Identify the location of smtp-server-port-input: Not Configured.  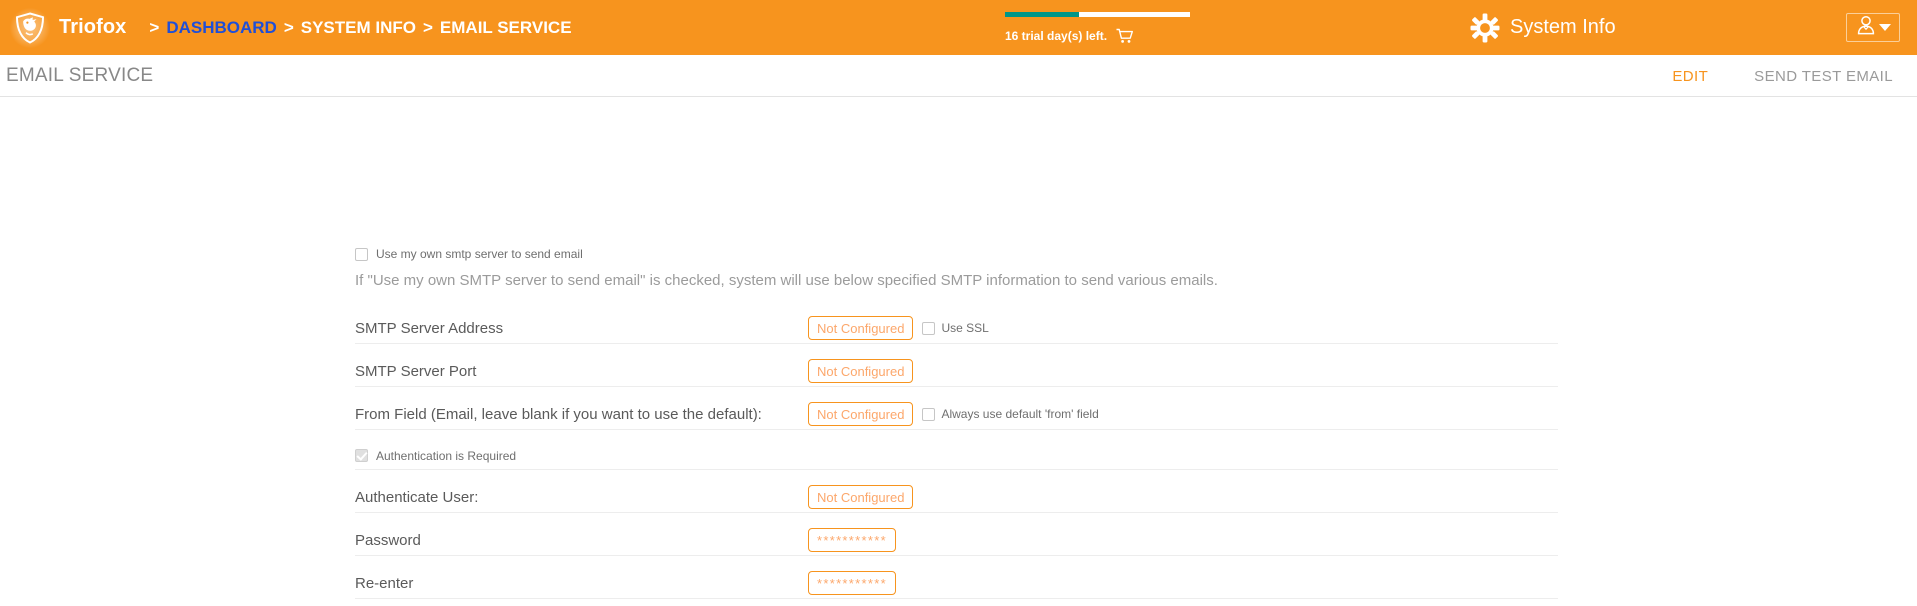
(861, 371).